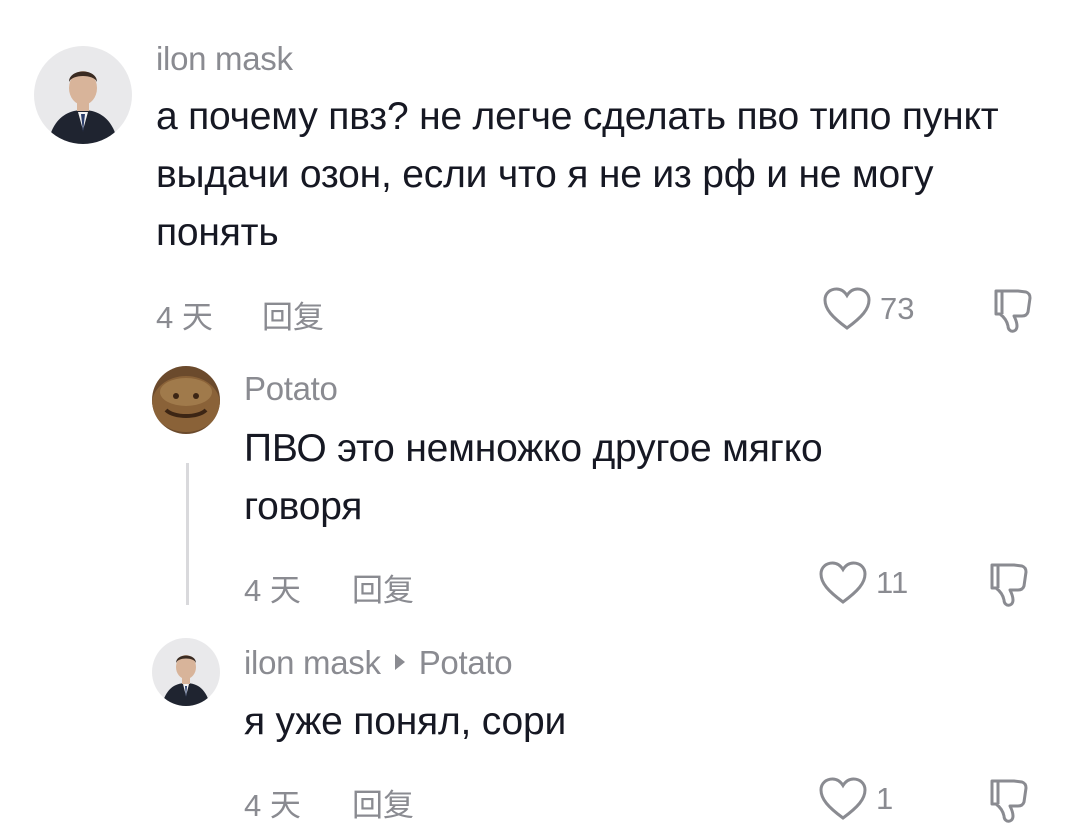  I want to click on like-button: 73, so click(868, 309).